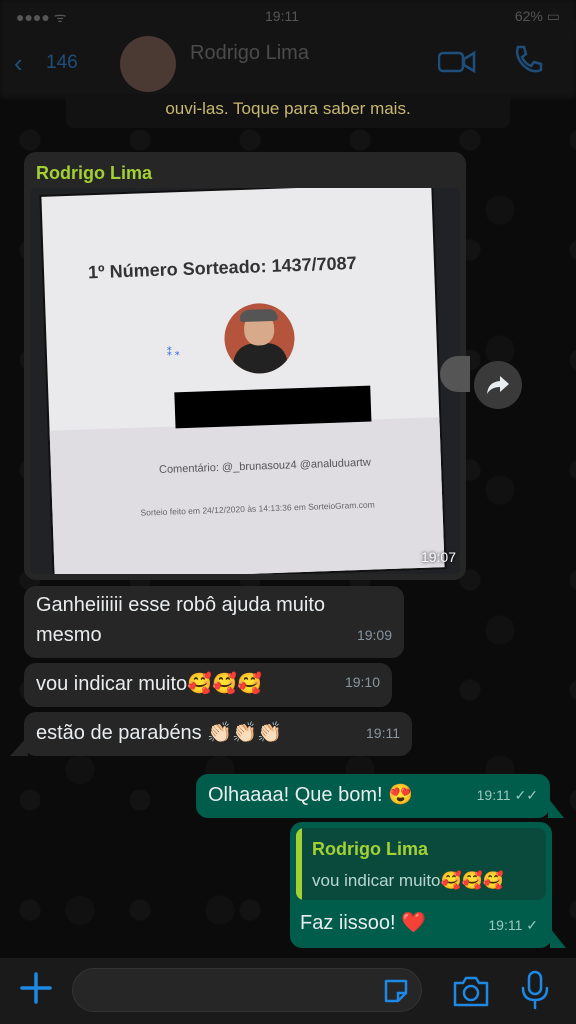 The height and width of the screenshot is (1024, 576). Describe the element at coordinates (537, 16) in the screenshot. I see `status-battery: 62% ▭` at that location.